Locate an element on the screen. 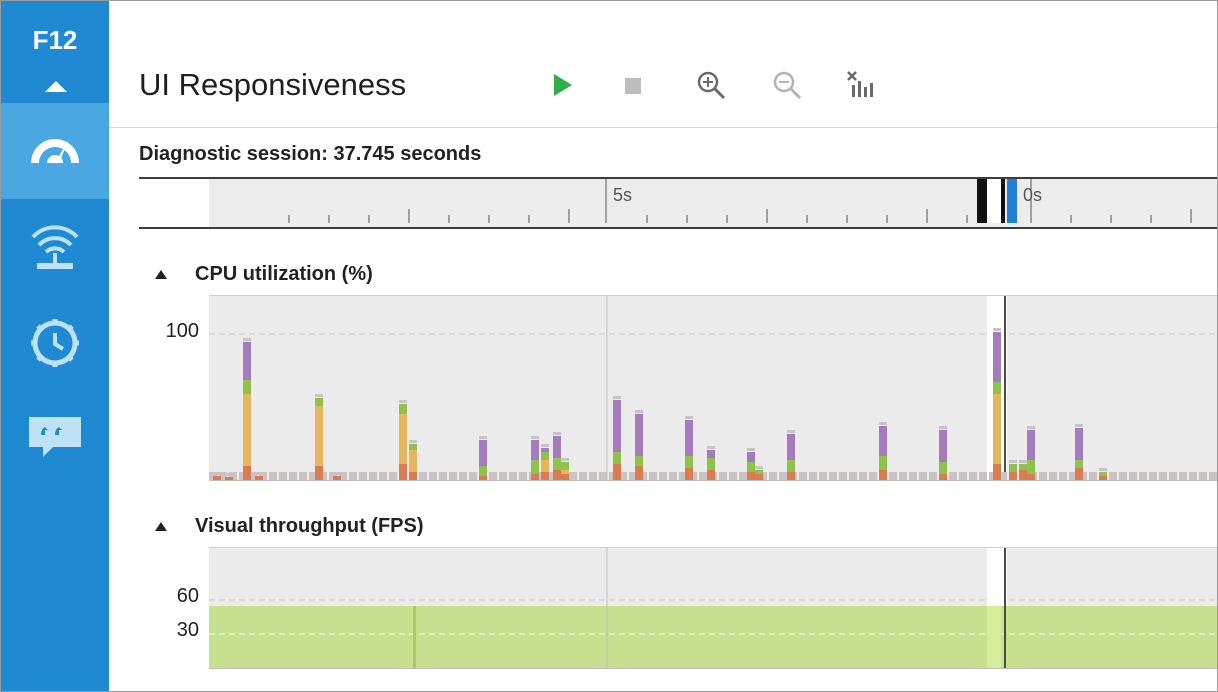 The image size is (1218, 692). timeline-ruler: 5s 0s is located at coordinates (678, 203).